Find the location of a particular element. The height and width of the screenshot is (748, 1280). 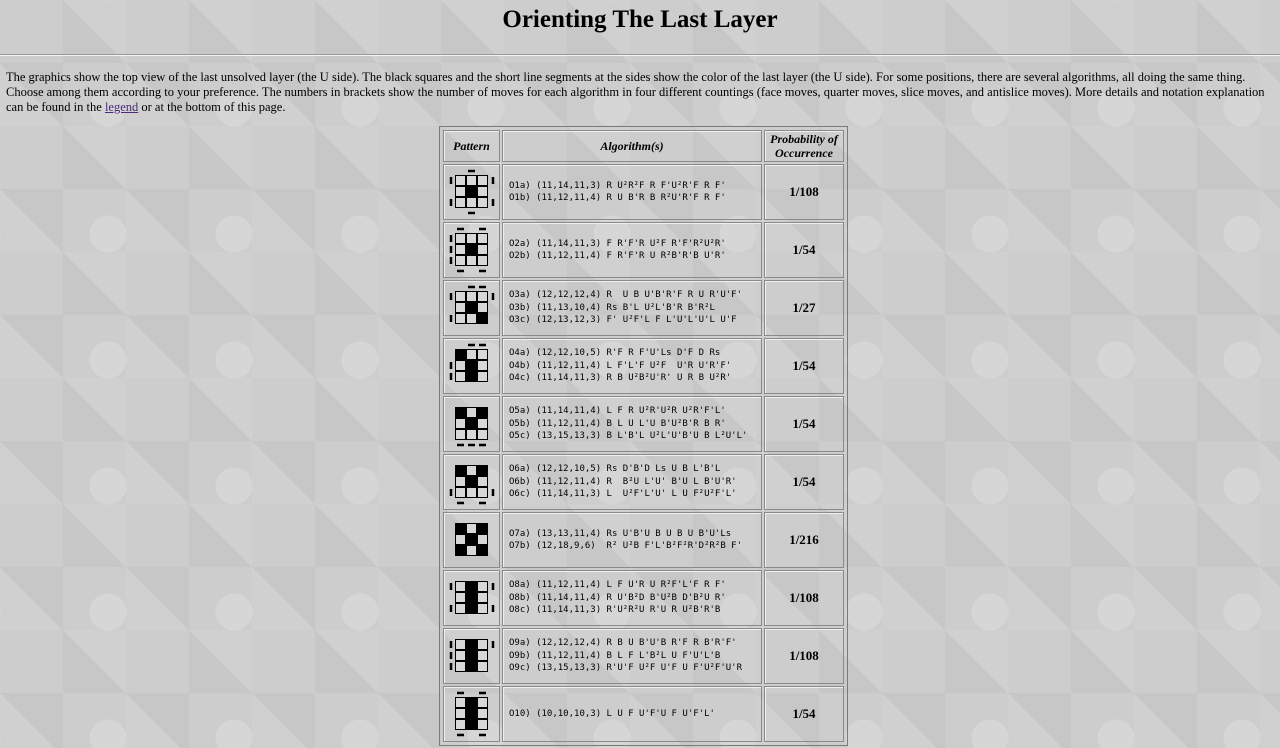

algorithm-line: O4a) (12,12,10,5) R'F R F'U'Ls D'F D Rs is located at coordinates (615, 353).